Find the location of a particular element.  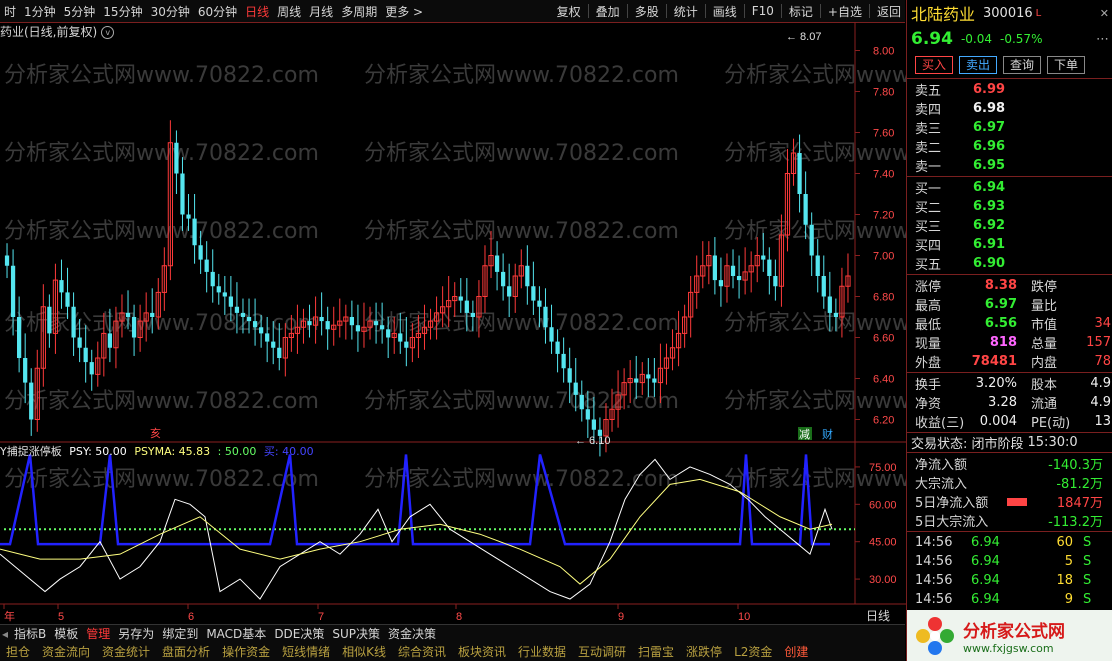

period-tab: 60分钟 is located at coordinates (217, 11).